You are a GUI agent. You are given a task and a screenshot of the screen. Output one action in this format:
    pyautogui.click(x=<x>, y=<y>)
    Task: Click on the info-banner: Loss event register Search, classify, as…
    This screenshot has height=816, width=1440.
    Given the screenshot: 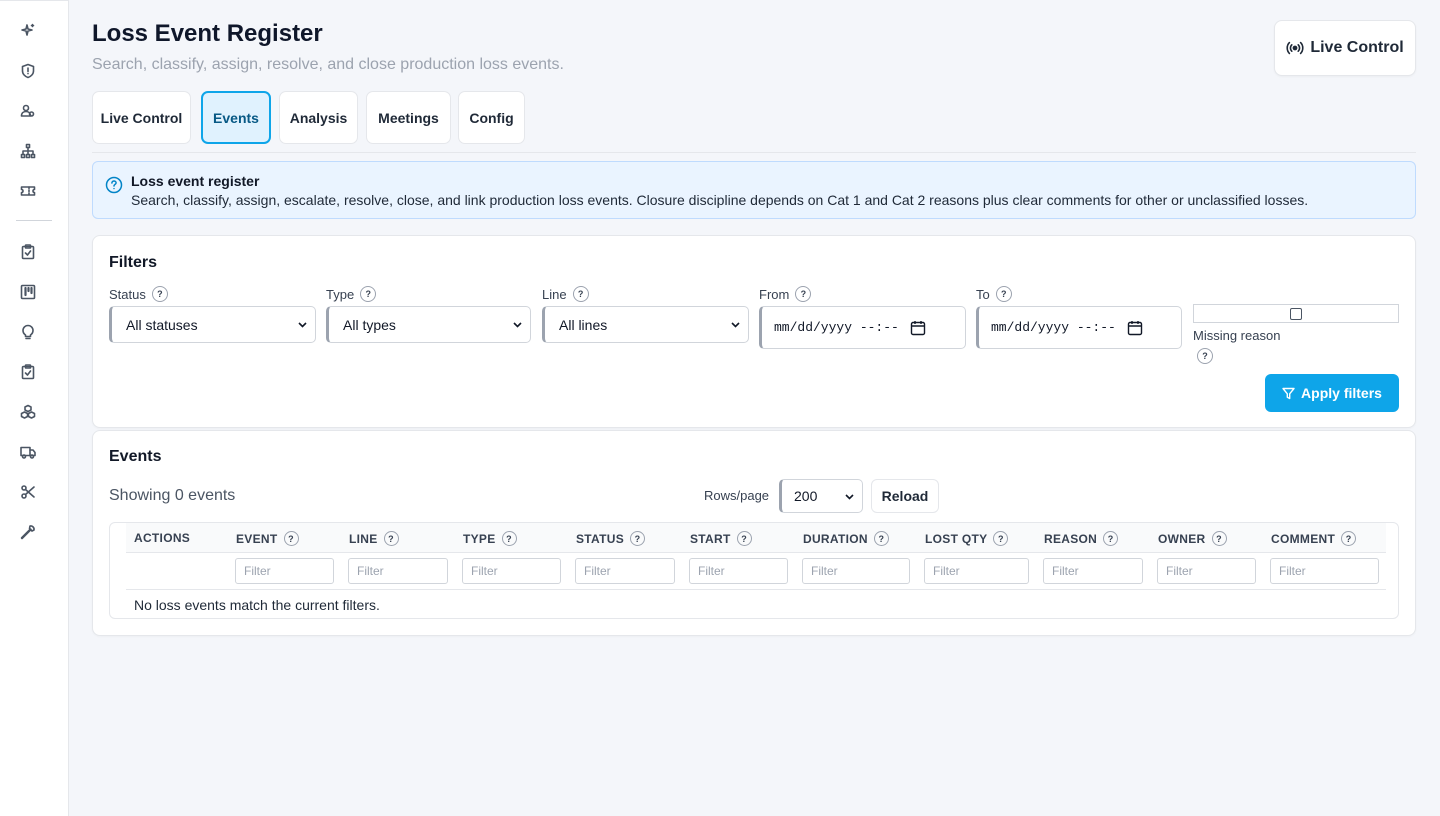 What is the action you would take?
    pyautogui.click(x=754, y=190)
    